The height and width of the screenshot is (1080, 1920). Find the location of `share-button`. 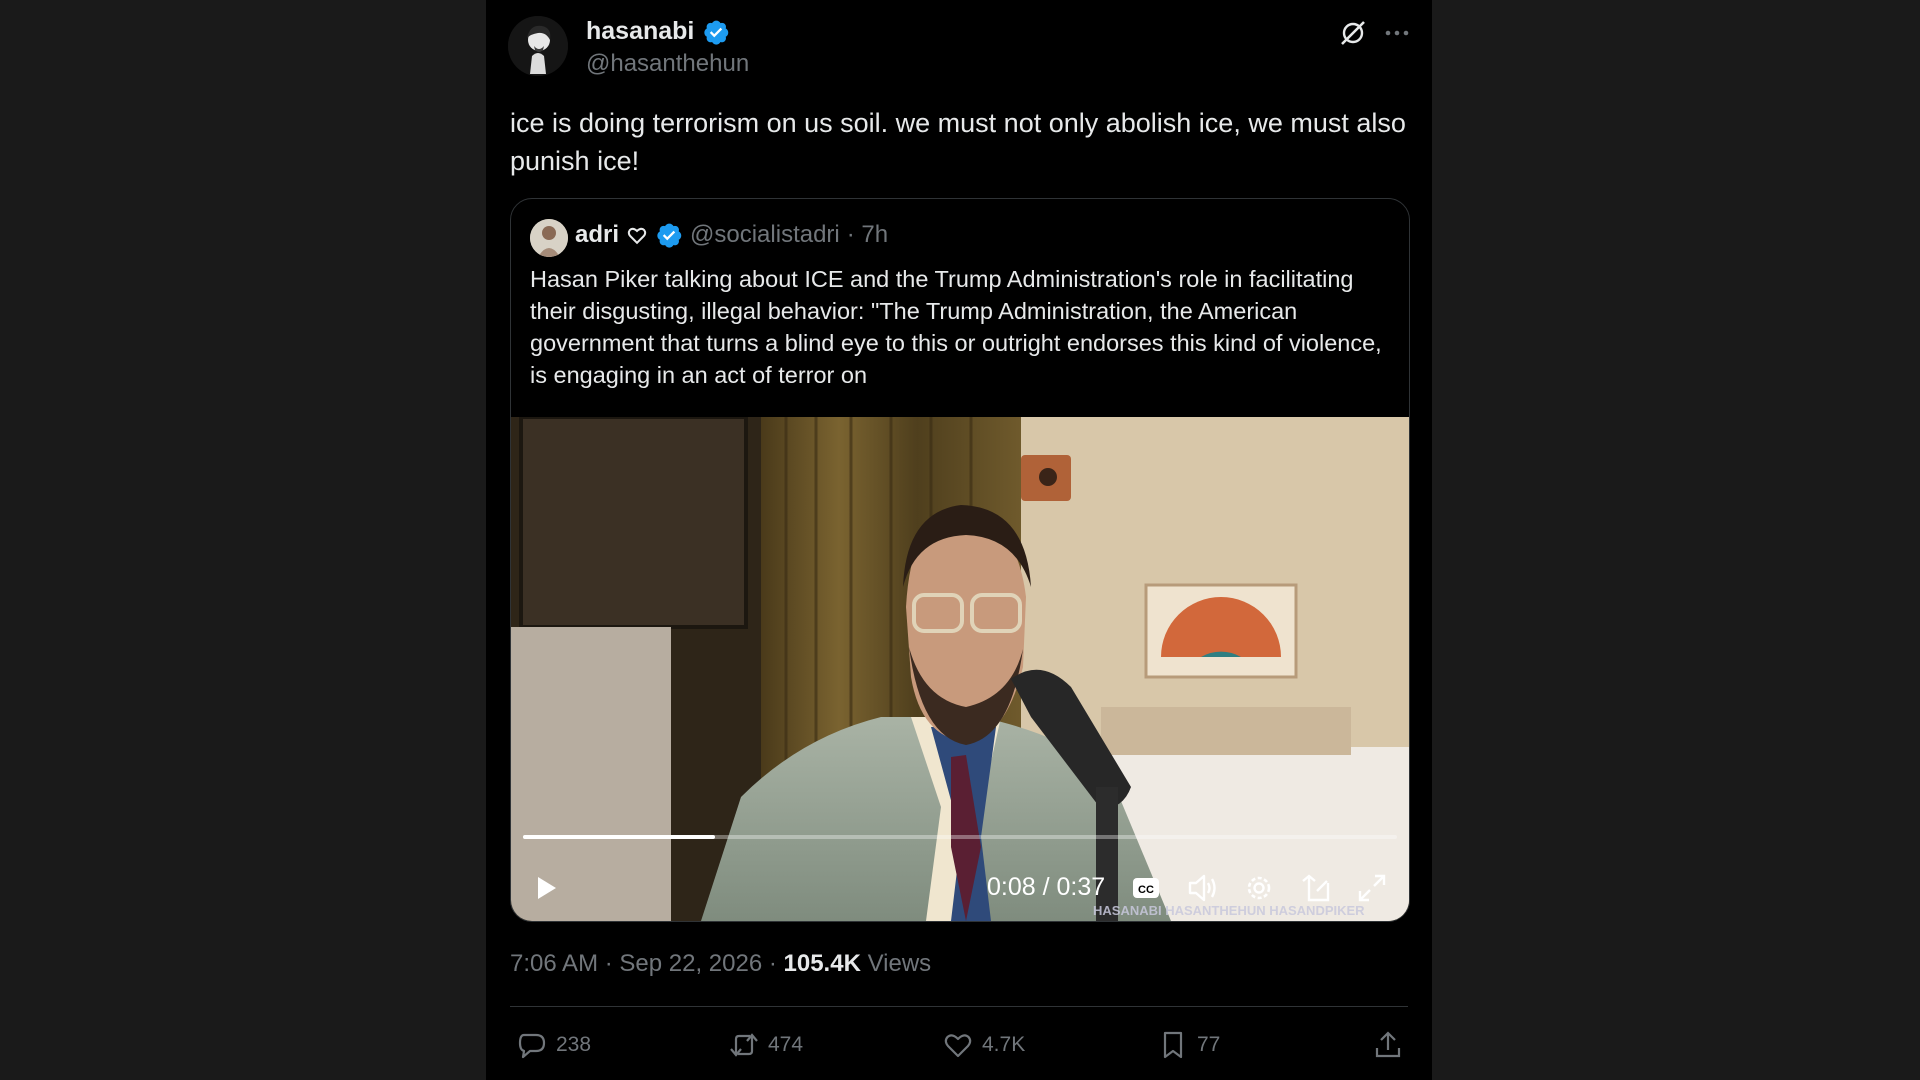

share-button is located at coordinates (1388, 1045).